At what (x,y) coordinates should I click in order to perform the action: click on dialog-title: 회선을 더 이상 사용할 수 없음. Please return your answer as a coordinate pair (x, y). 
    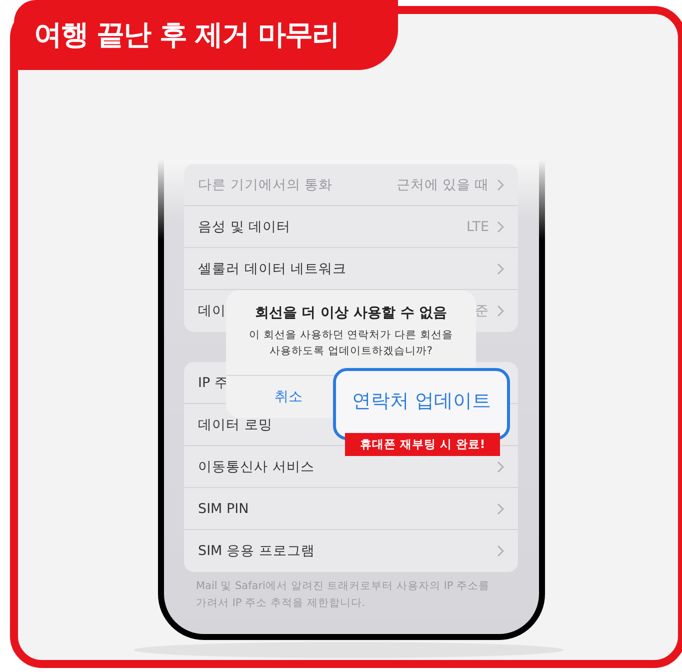
    Looking at the image, I should click on (351, 313).